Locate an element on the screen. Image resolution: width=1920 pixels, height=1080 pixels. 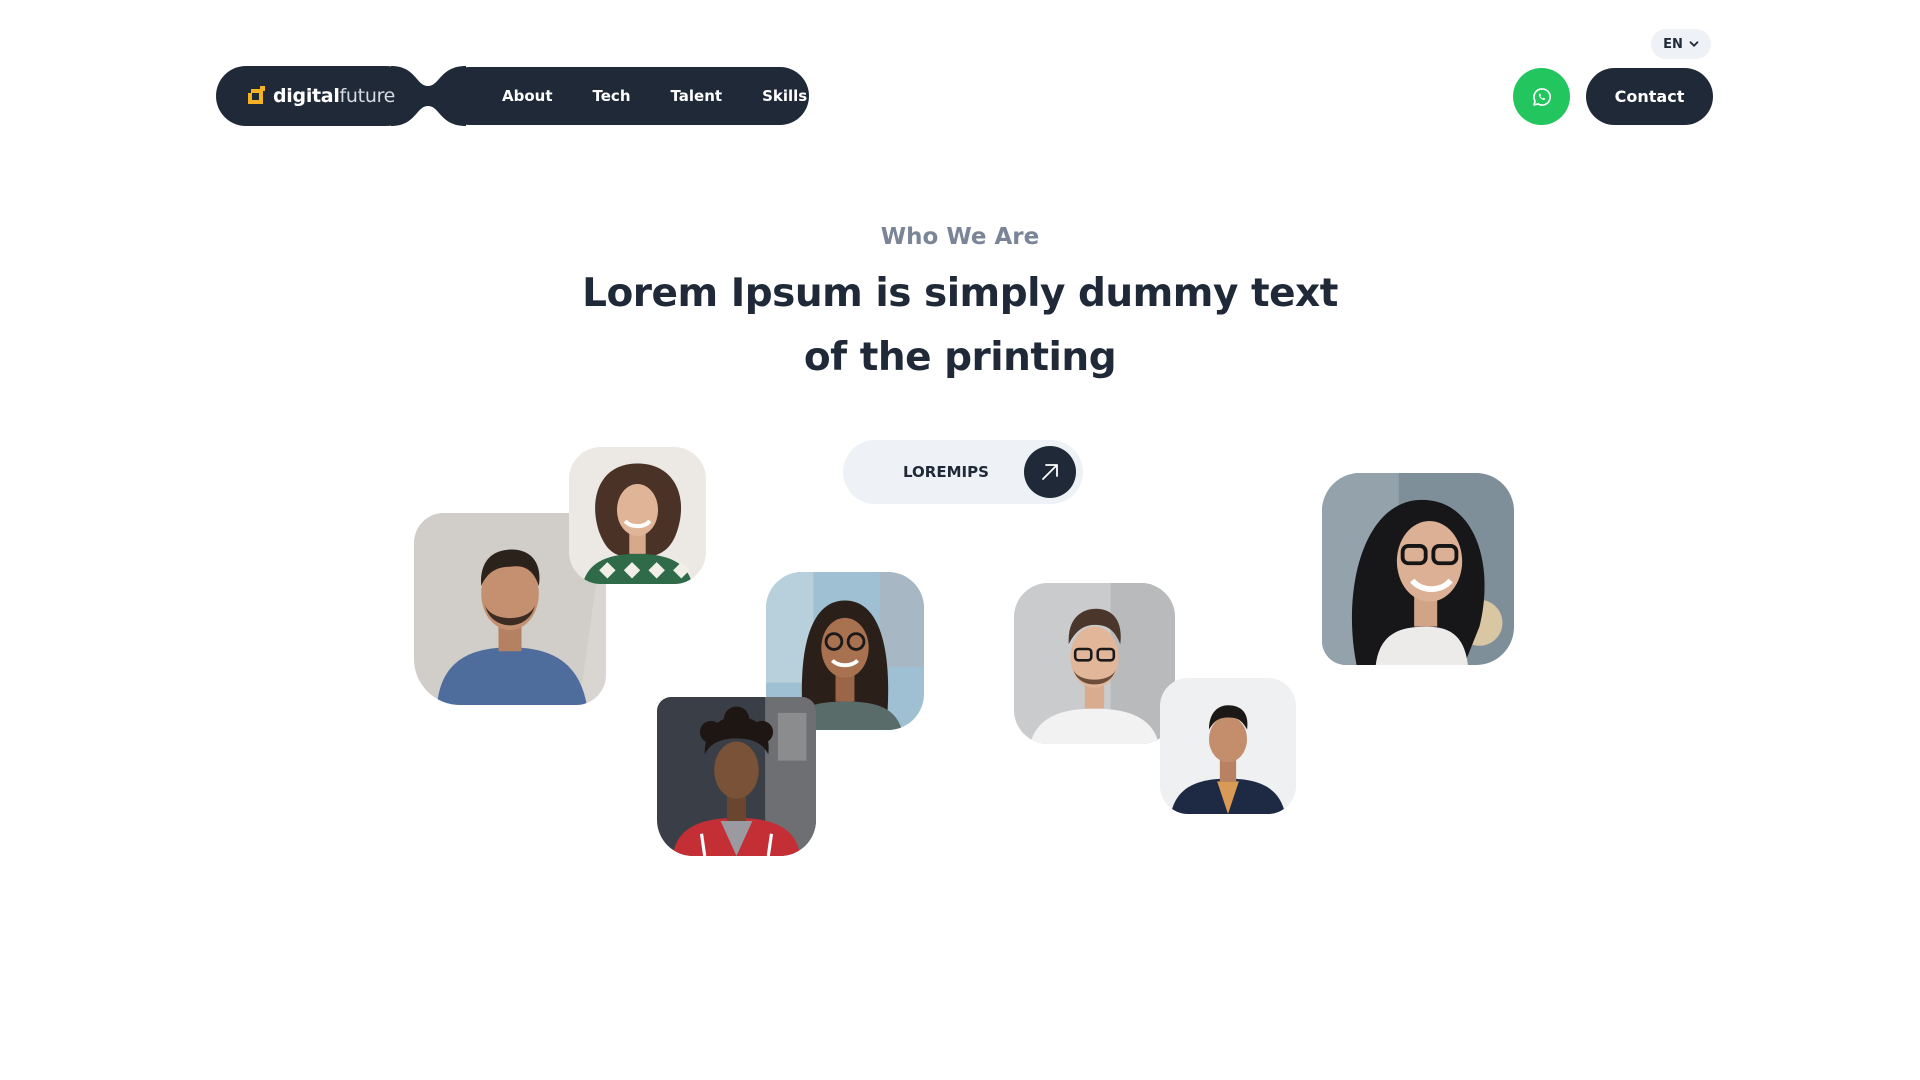
contact-button: Contact is located at coordinates (1649, 96).